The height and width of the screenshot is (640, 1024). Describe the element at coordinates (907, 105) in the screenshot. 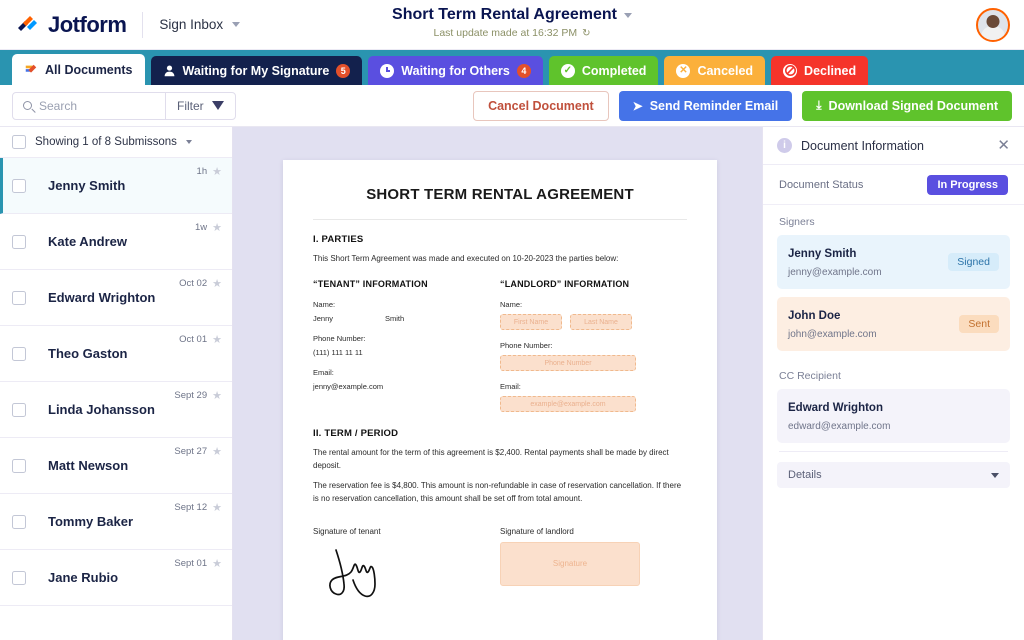

I see `download-signed-document-button: ⤓ Download Signed Document` at that location.